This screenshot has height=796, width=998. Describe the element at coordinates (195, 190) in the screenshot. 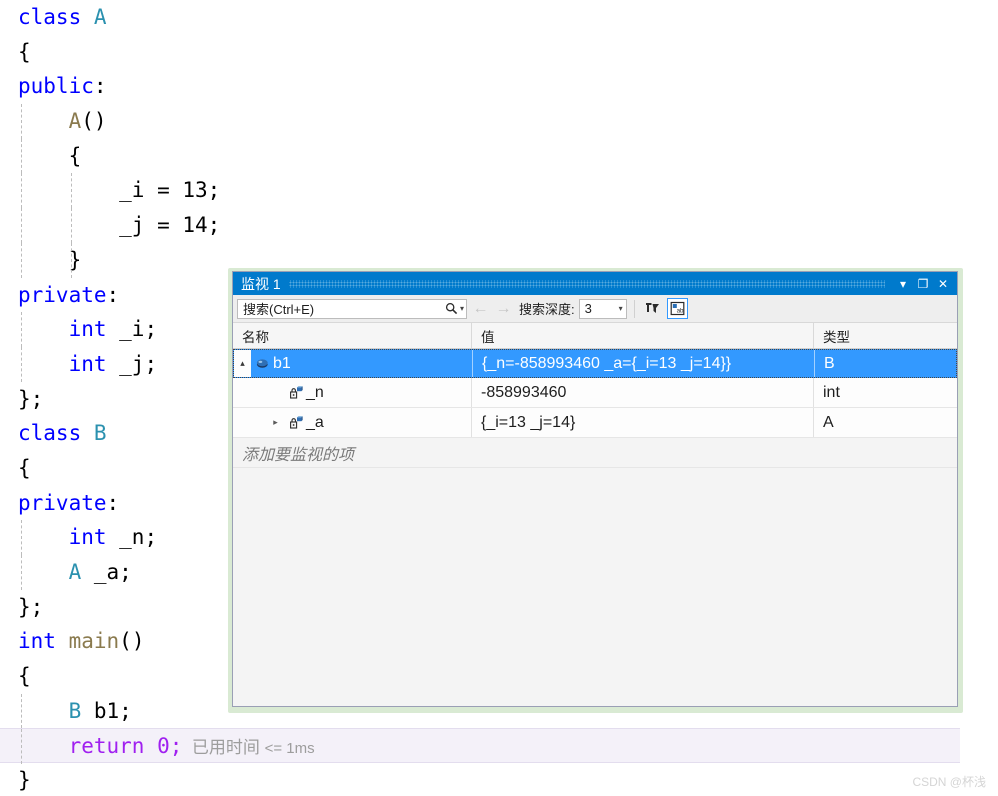

I see `code-token: 13` at that location.